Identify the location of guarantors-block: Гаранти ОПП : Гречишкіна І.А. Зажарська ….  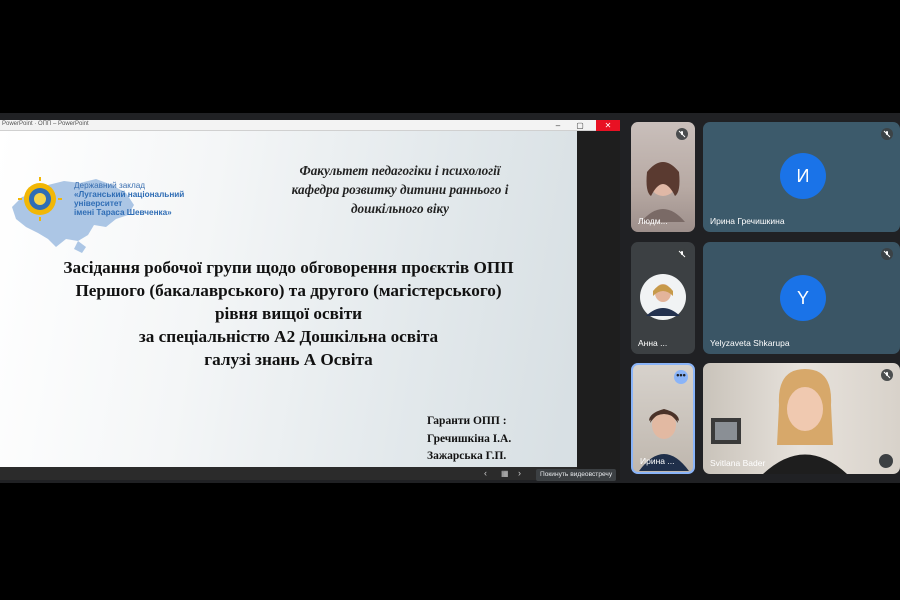
(469, 439).